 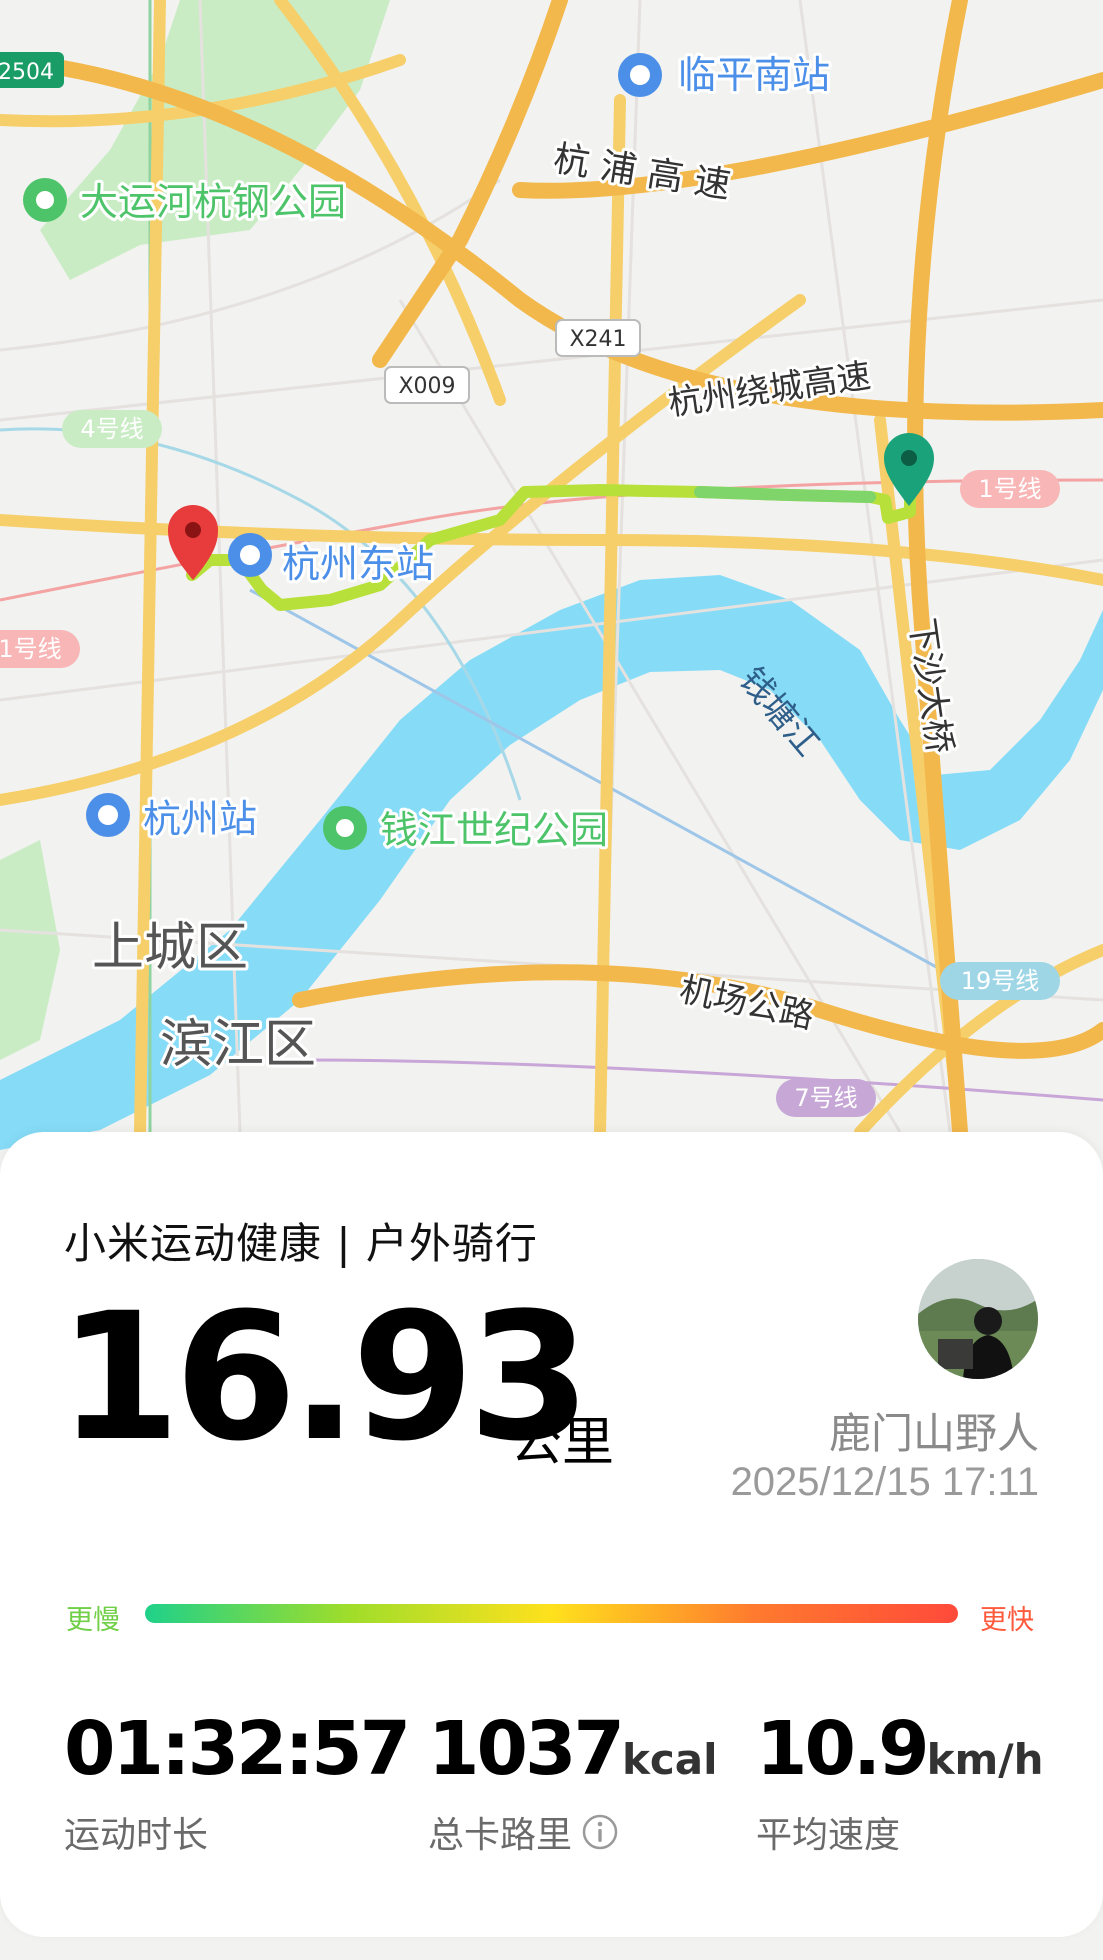 I want to click on metro-badge-line1: 1号线, so click(x=1010, y=489).